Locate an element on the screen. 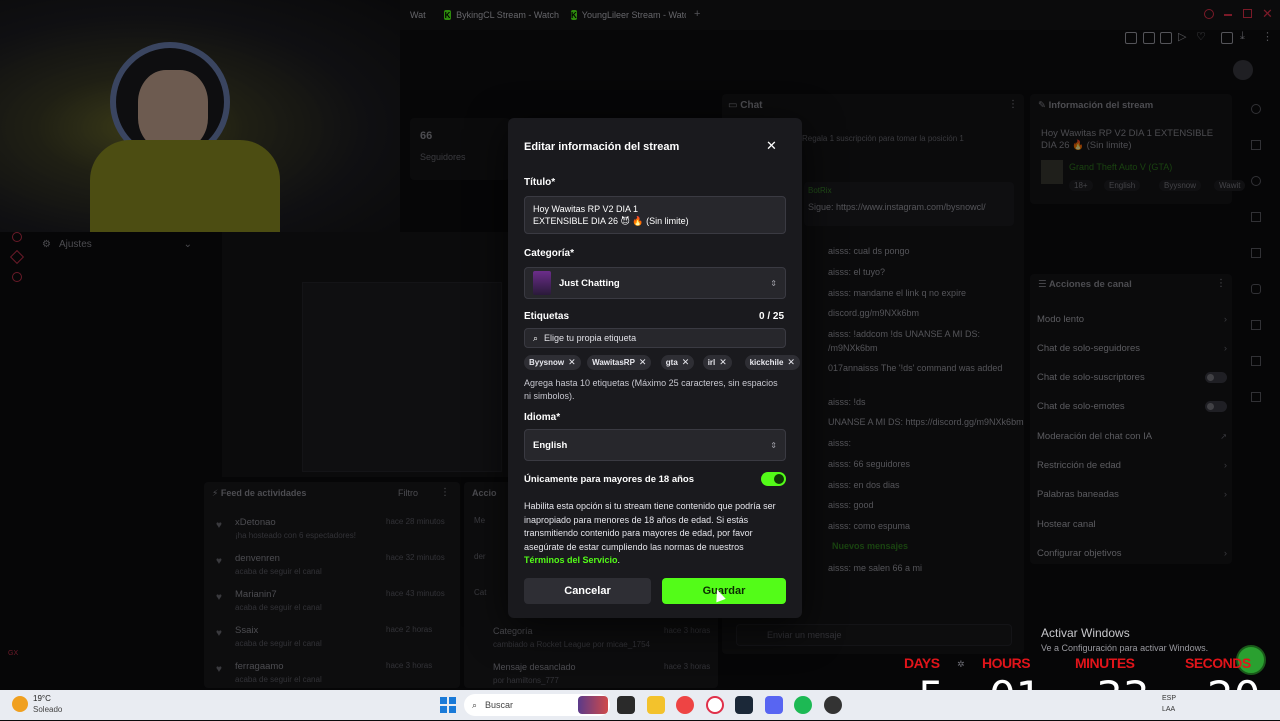  opera-icon is located at coordinates (715, 705).